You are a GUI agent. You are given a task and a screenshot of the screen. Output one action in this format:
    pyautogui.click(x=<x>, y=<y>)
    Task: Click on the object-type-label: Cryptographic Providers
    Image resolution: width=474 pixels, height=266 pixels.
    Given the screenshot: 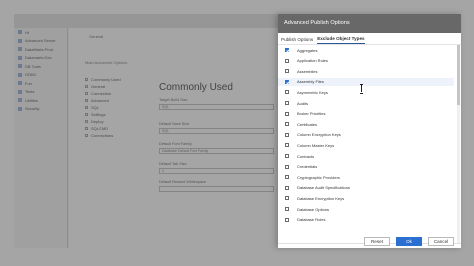 What is the action you would take?
    pyautogui.click(x=318, y=177)
    